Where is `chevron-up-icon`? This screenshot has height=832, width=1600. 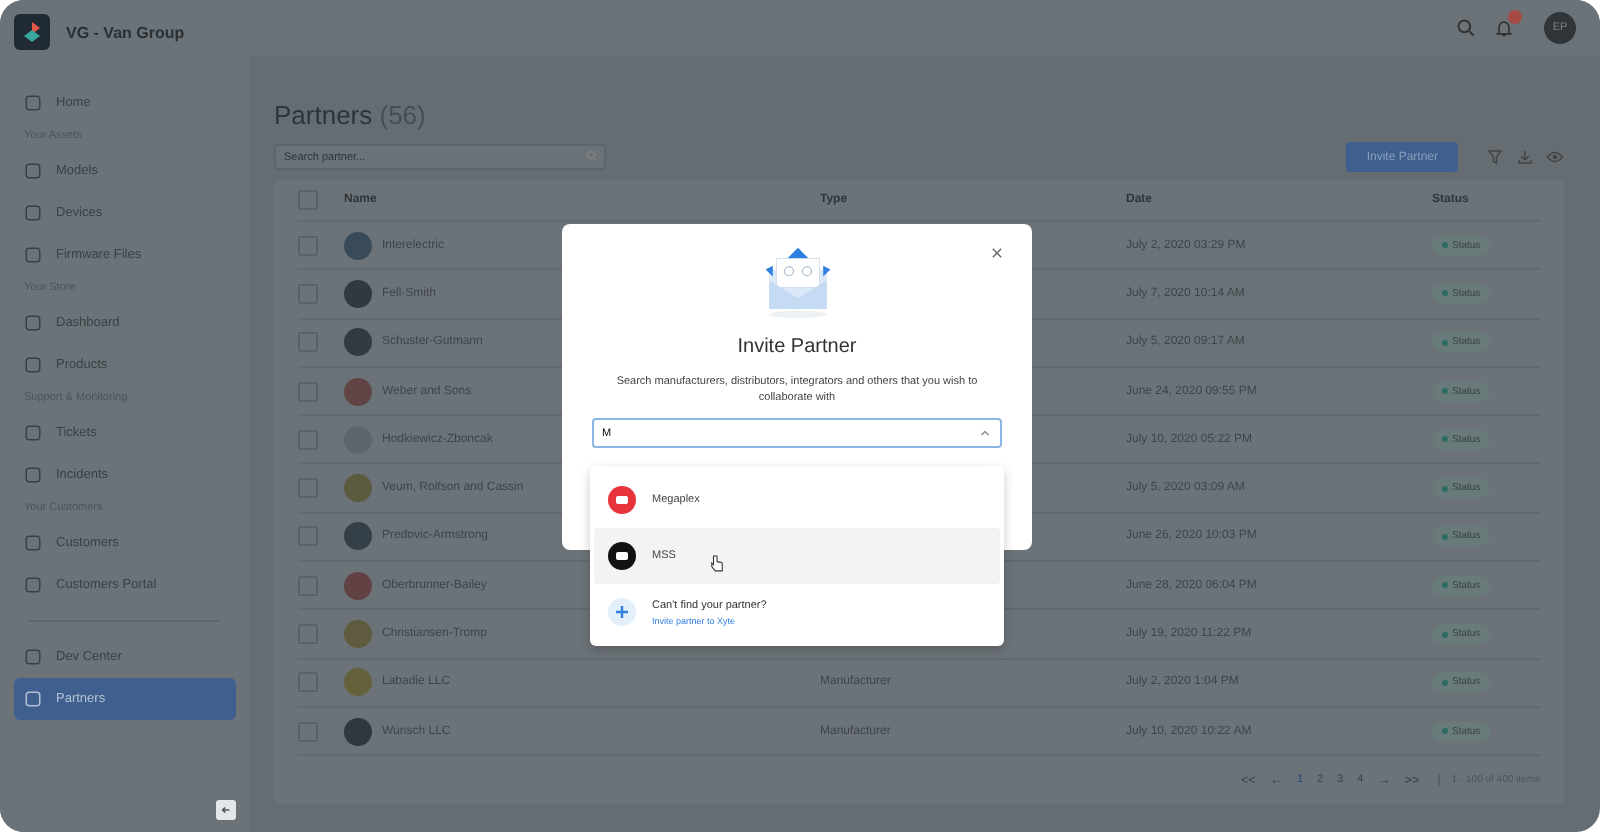 chevron-up-icon is located at coordinates (985, 433).